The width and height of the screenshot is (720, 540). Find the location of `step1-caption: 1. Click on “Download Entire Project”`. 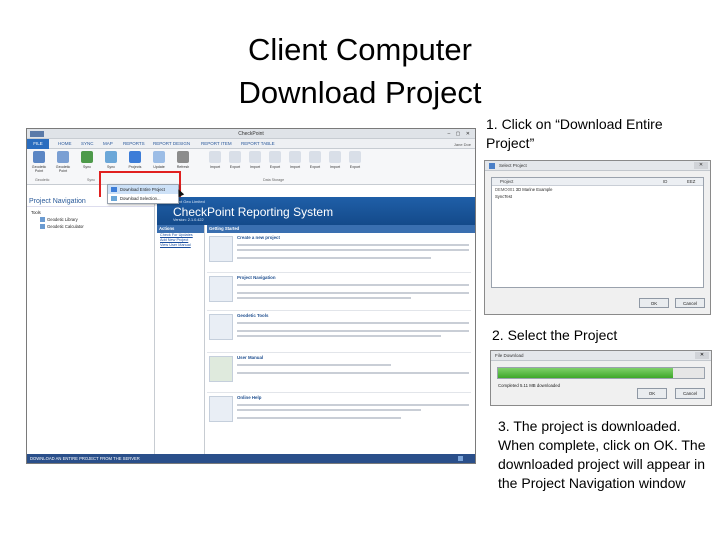

step1-caption: 1. Click on “Download Entire Project” is located at coordinates (574, 133).